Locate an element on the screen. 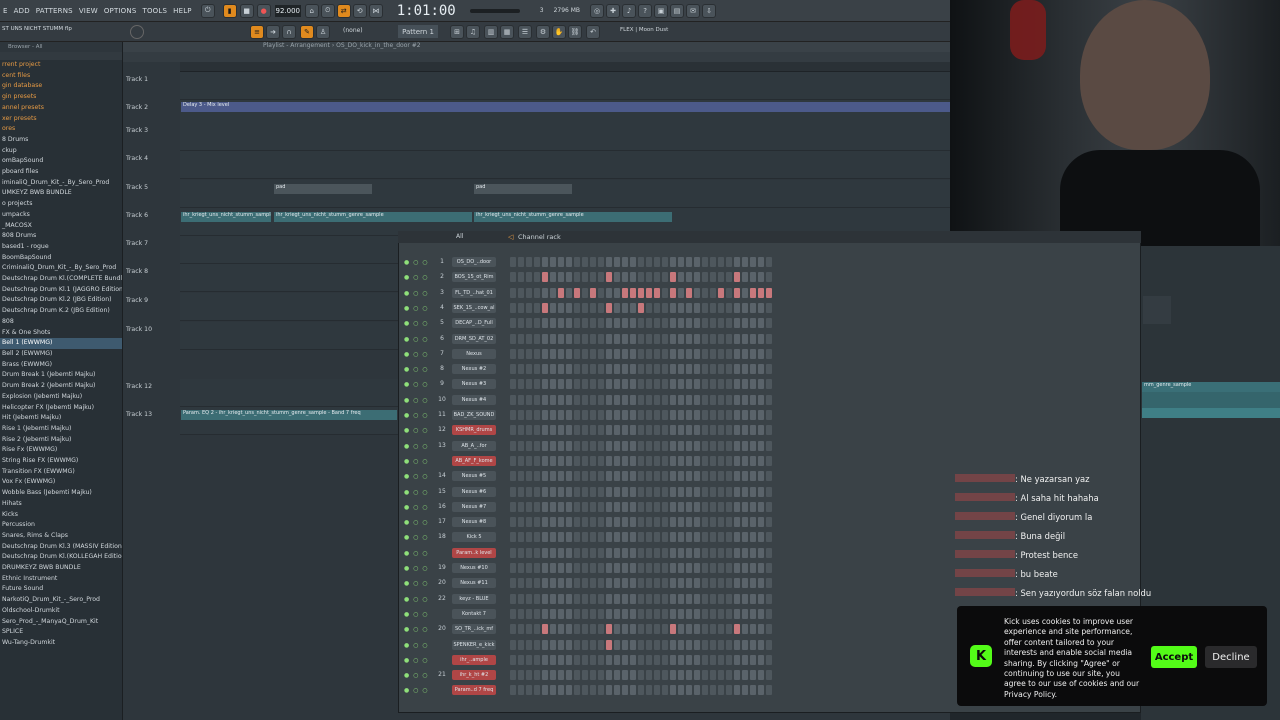 The image size is (1280, 720). browser-item: Percussion is located at coordinates (61, 525).